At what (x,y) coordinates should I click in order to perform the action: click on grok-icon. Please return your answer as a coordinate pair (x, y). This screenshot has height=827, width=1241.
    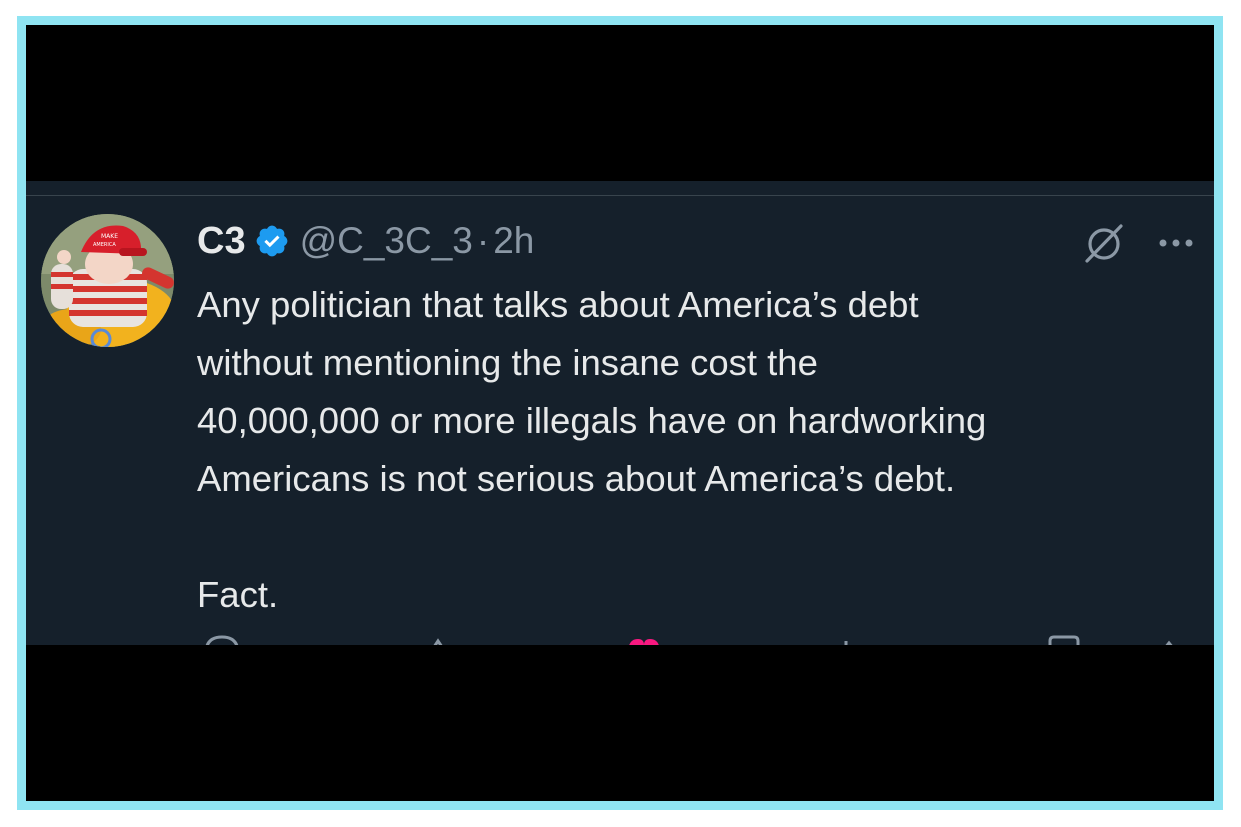
    Looking at the image, I should click on (1104, 243).